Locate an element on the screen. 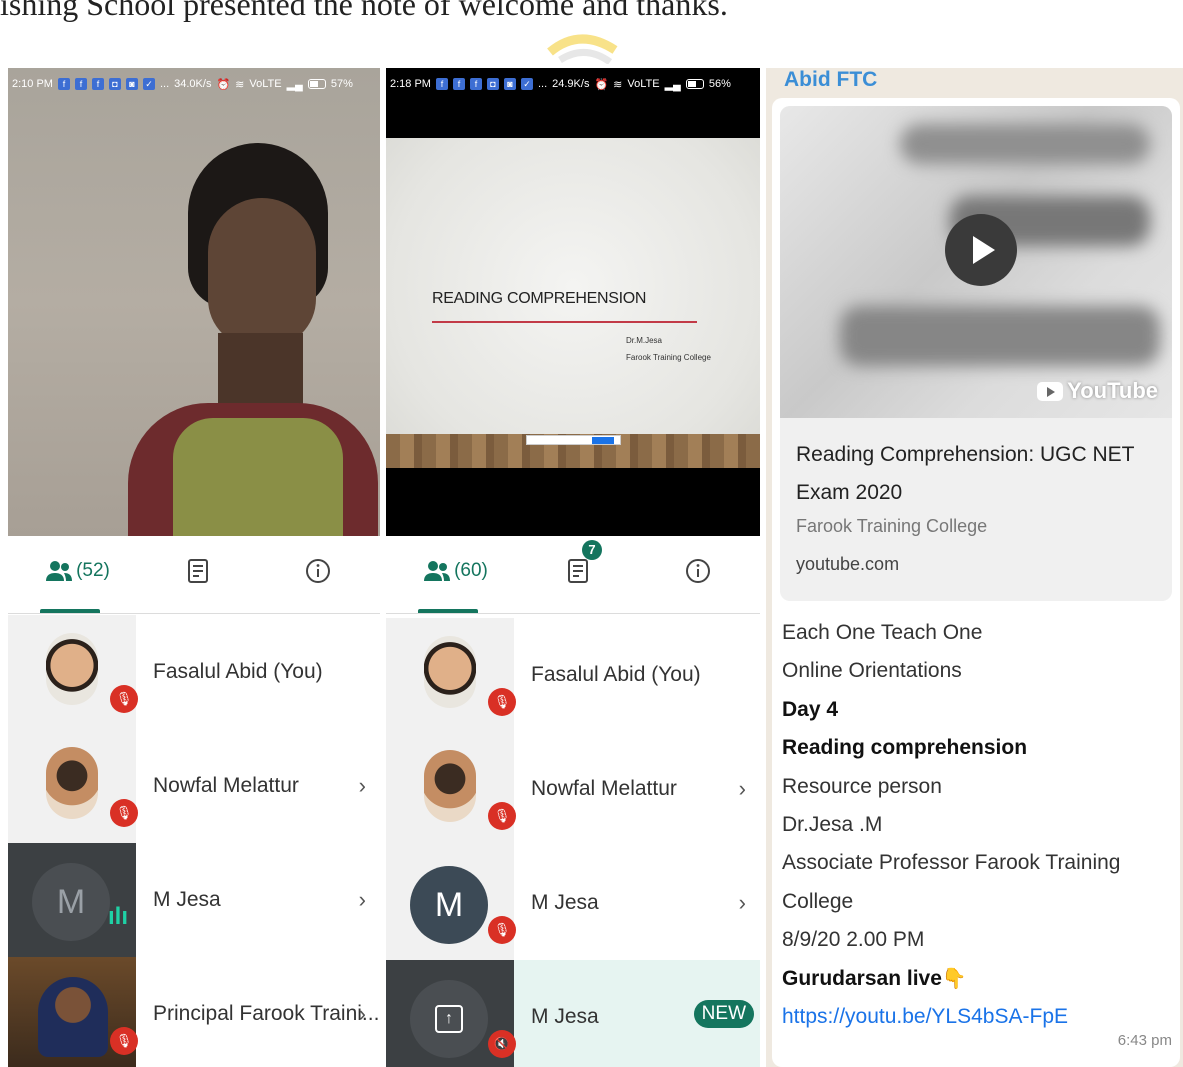 The image size is (1183, 1067). status-speed: 34.0K/s is located at coordinates (193, 84).